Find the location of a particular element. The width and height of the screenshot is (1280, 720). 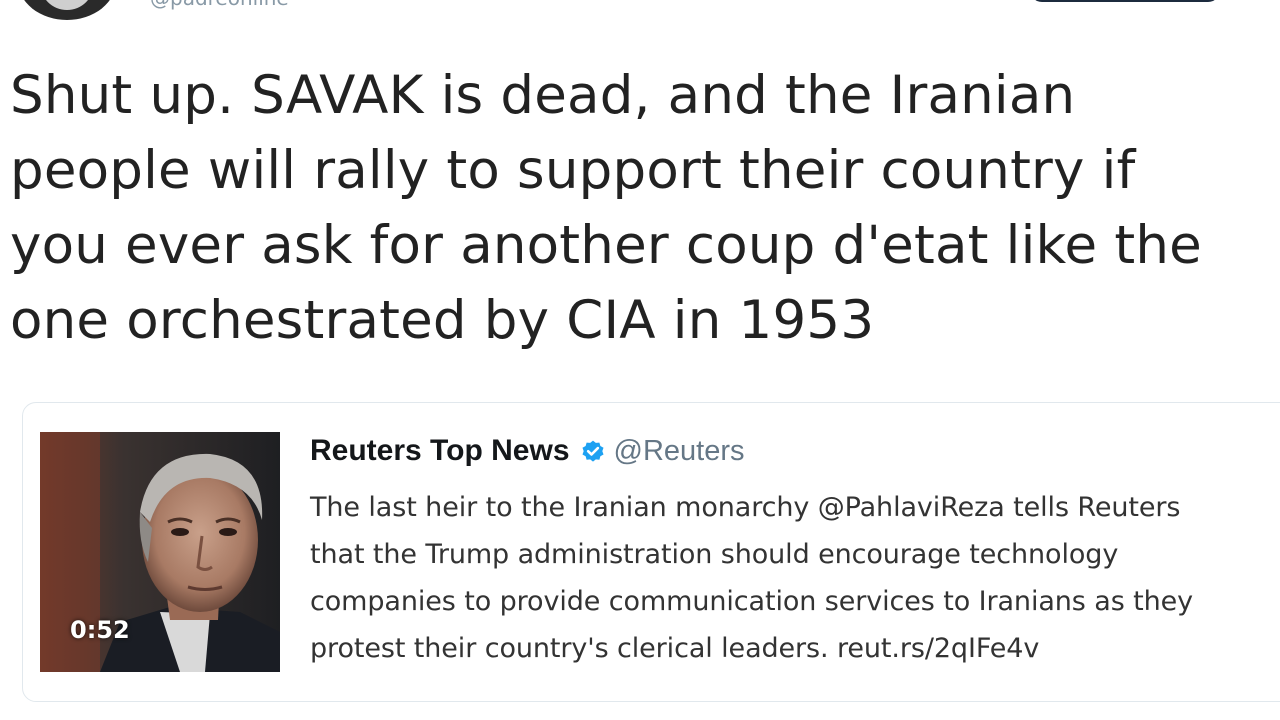

user-avatar is located at coordinates (67, 10).